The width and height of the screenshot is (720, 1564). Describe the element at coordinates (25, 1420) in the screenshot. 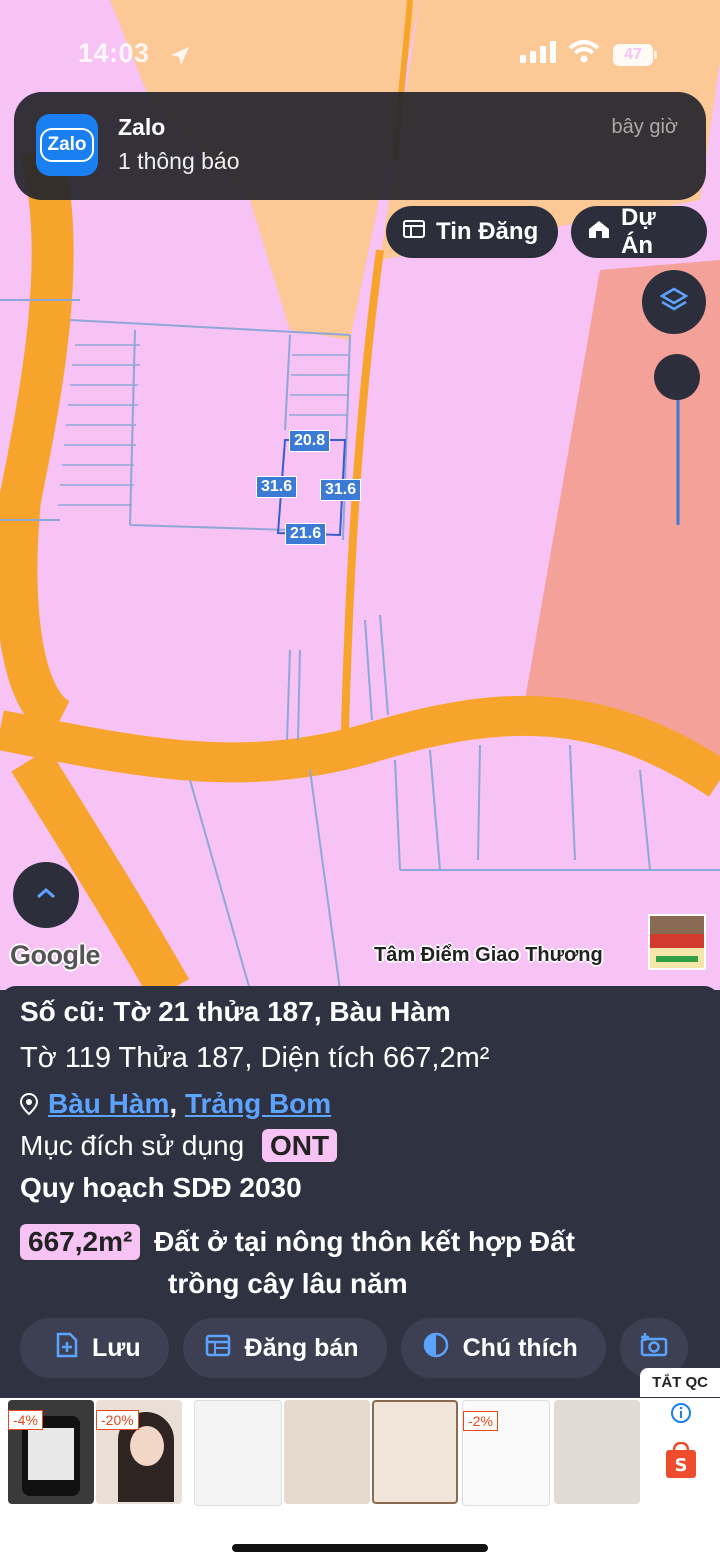

I see `discount-badge: -4%` at that location.